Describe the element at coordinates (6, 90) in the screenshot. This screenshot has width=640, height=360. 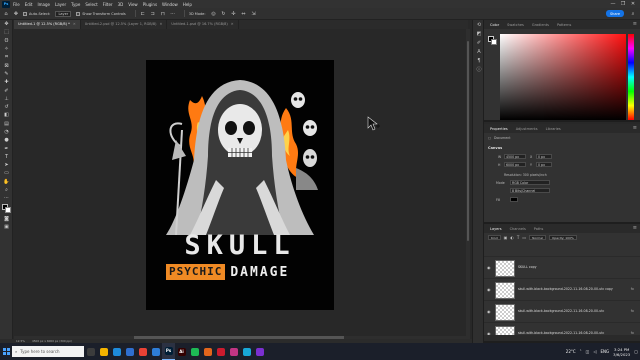
I see `brush-tool-icon: ✐` at that location.